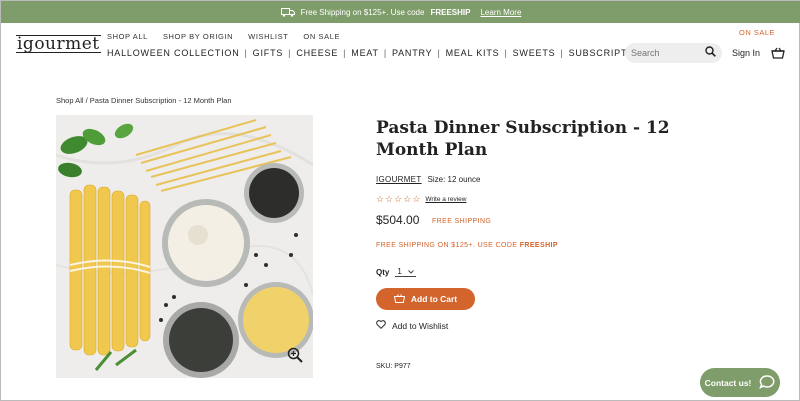 This screenshot has height=401, width=800. I want to click on nav-meat: MEAT, so click(365, 53).